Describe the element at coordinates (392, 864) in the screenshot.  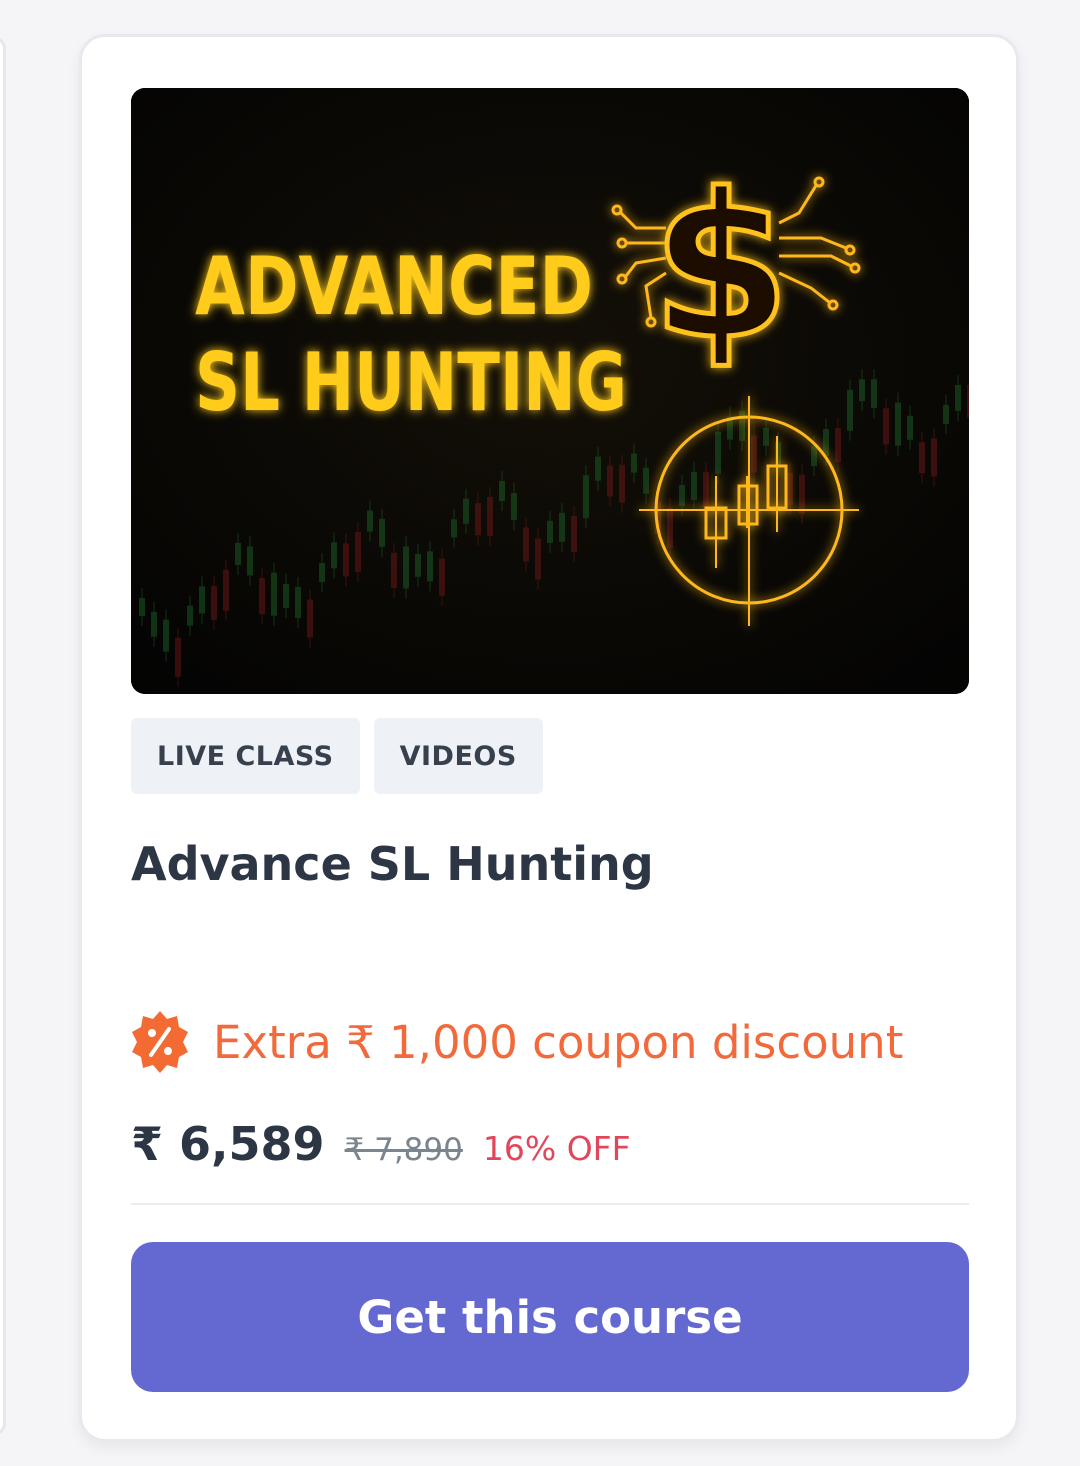
I see `course-title: Advance SL Hunting` at that location.